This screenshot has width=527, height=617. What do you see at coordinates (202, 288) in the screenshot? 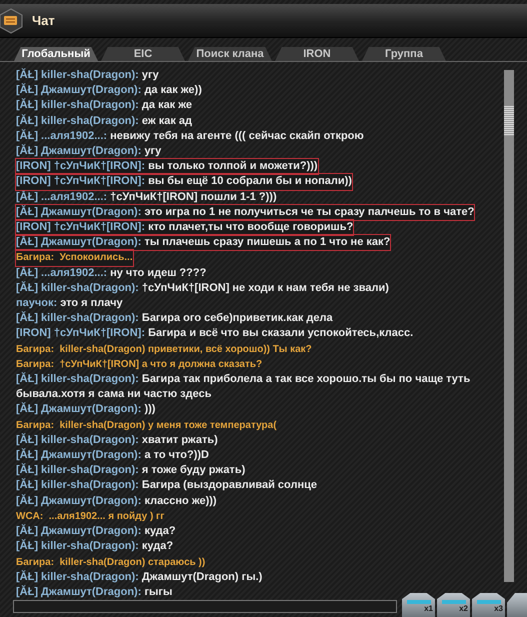
I see `chat-message: [ĂŁ] killer-sha(Dragon): †сУпЧиК†[IRON] не ходи к нам тебя не звали)` at bounding box center [202, 288].